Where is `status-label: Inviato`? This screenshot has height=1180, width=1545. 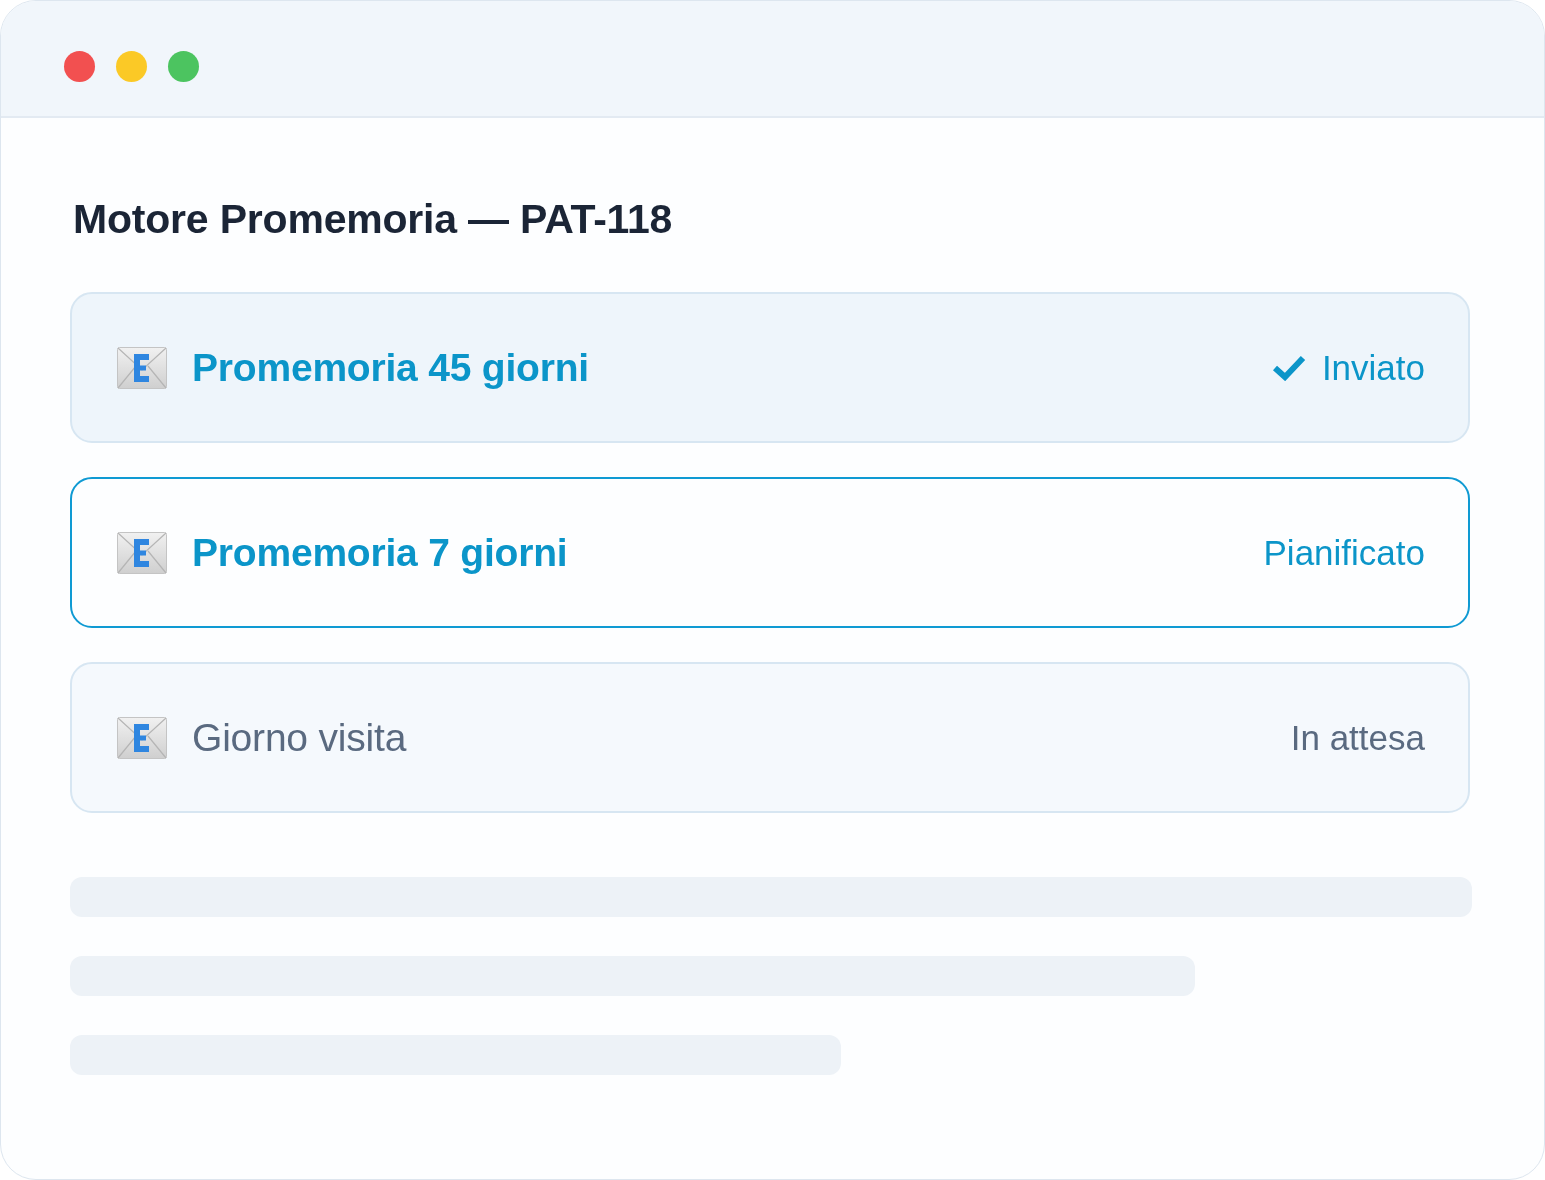 status-label: Inviato is located at coordinates (1373, 367).